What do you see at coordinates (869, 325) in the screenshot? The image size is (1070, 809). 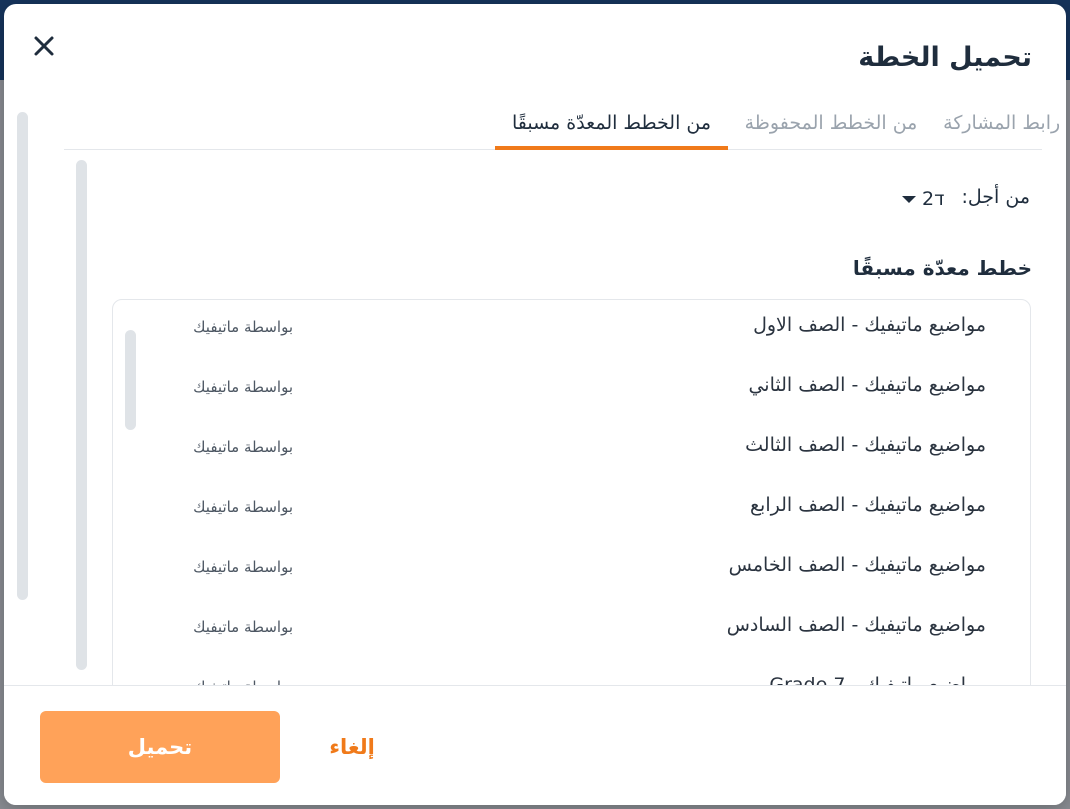 I see `plan-name: مواضيع ماتيفيك - الصف الاول` at bounding box center [869, 325].